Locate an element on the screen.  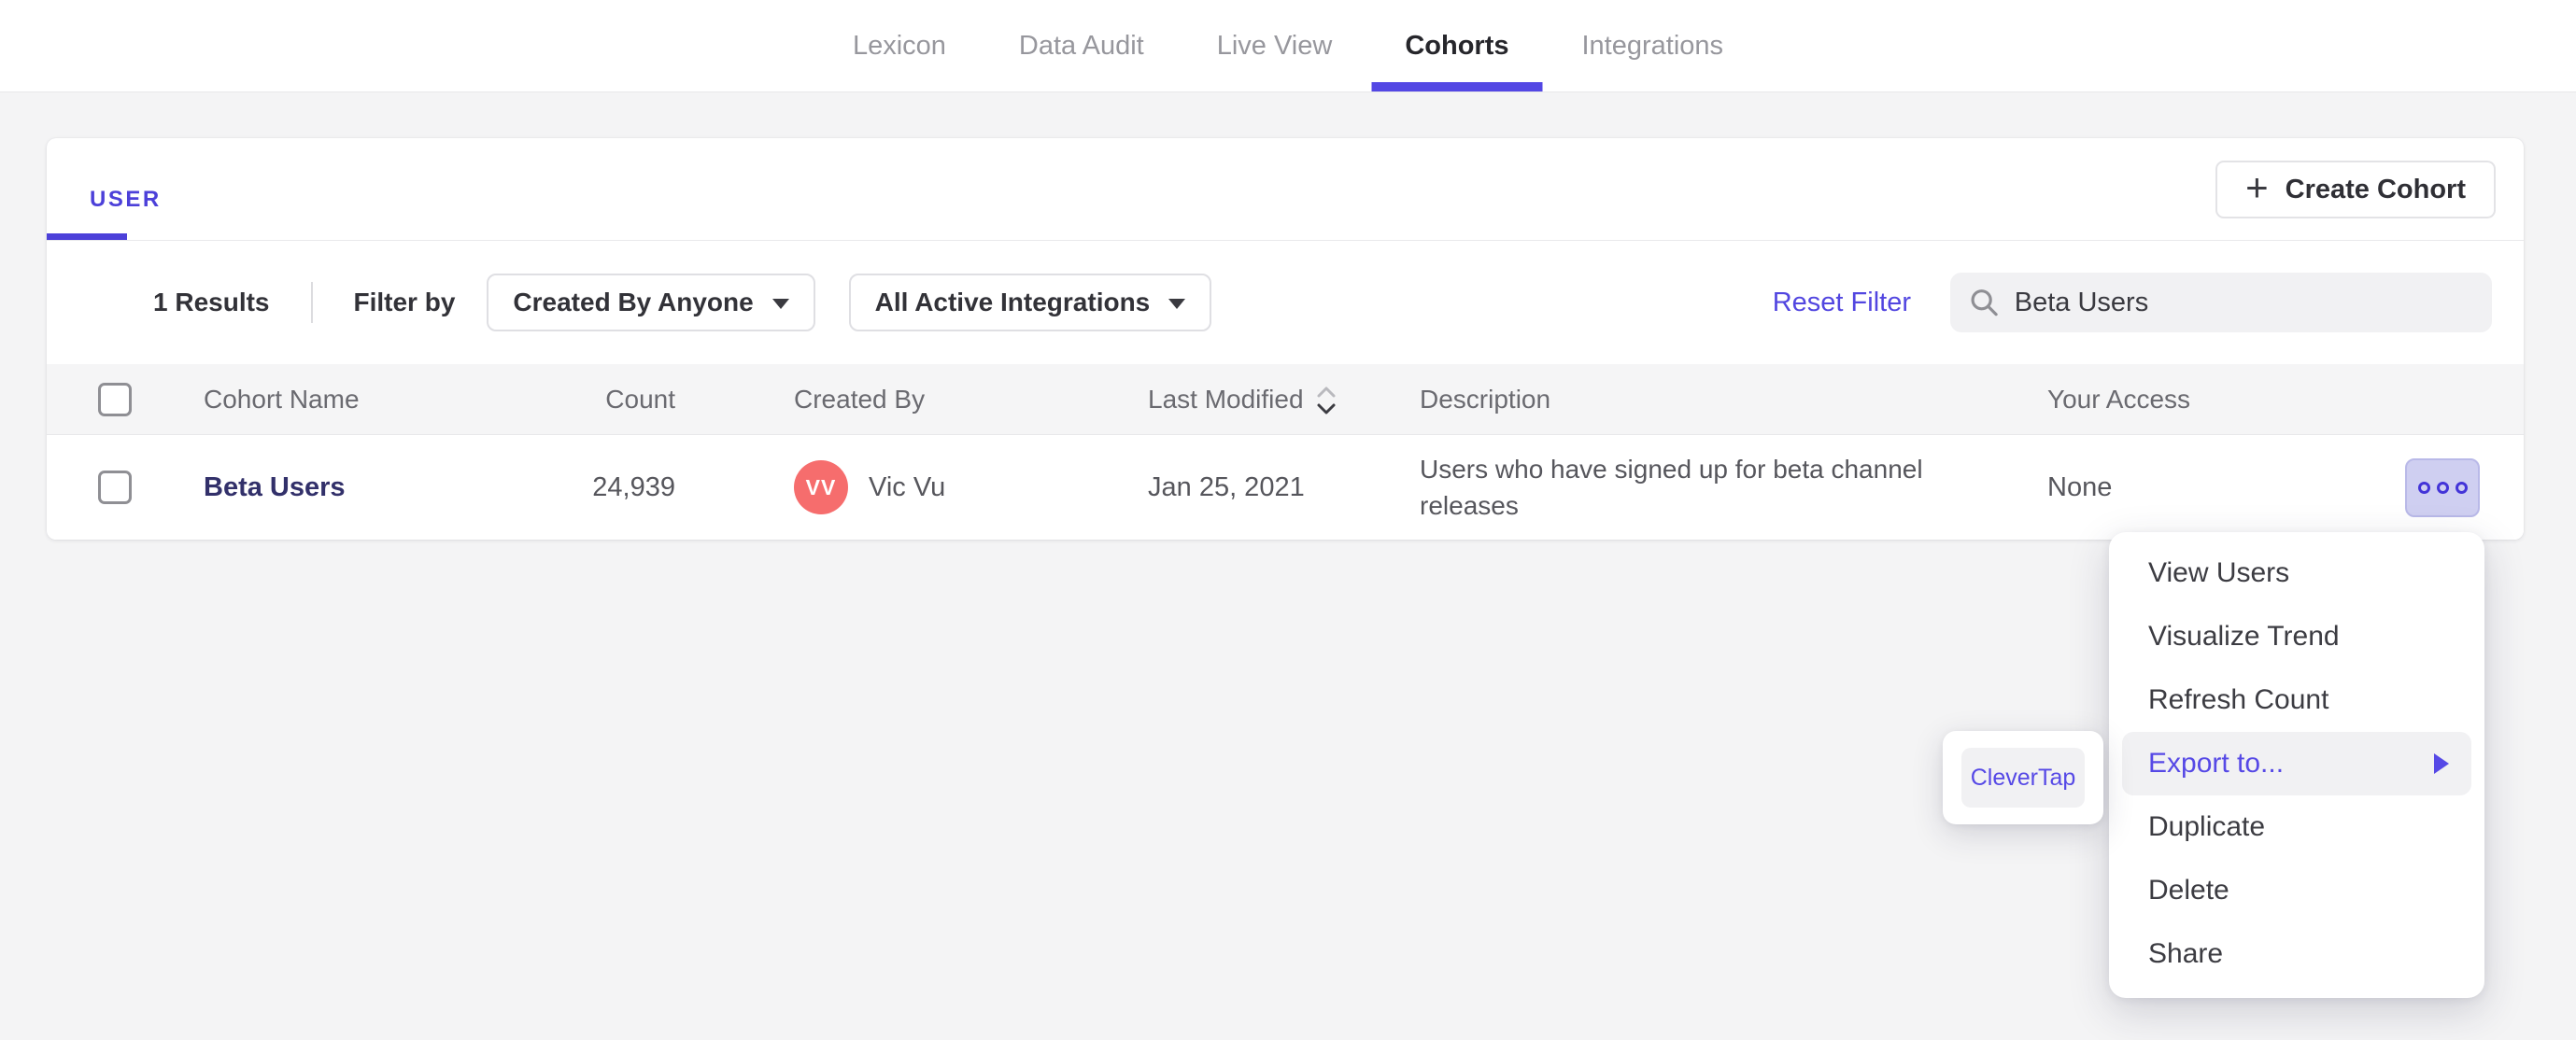
active-tab-underline is located at coordinates (1457, 86).